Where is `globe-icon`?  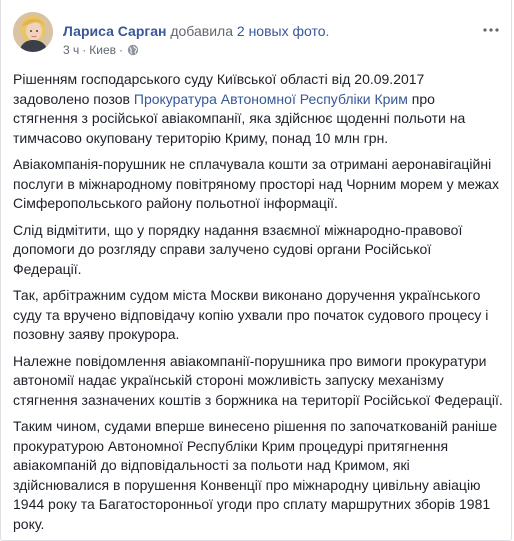
globe-icon is located at coordinates (133, 50).